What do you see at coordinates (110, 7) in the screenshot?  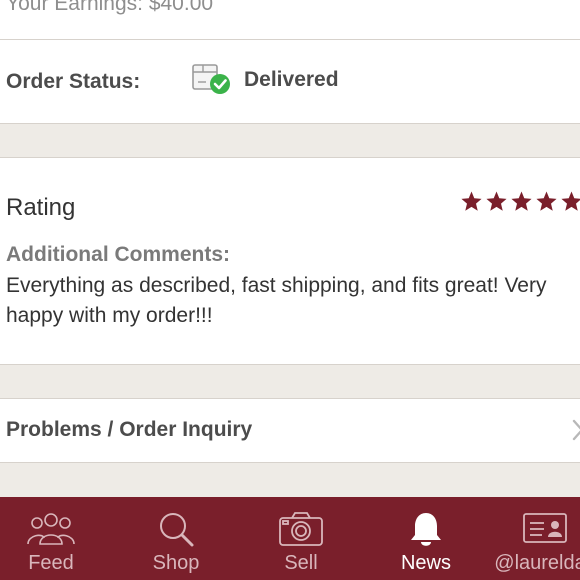 I see `earnings-text: Your Earnings: $40.00` at bounding box center [110, 7].